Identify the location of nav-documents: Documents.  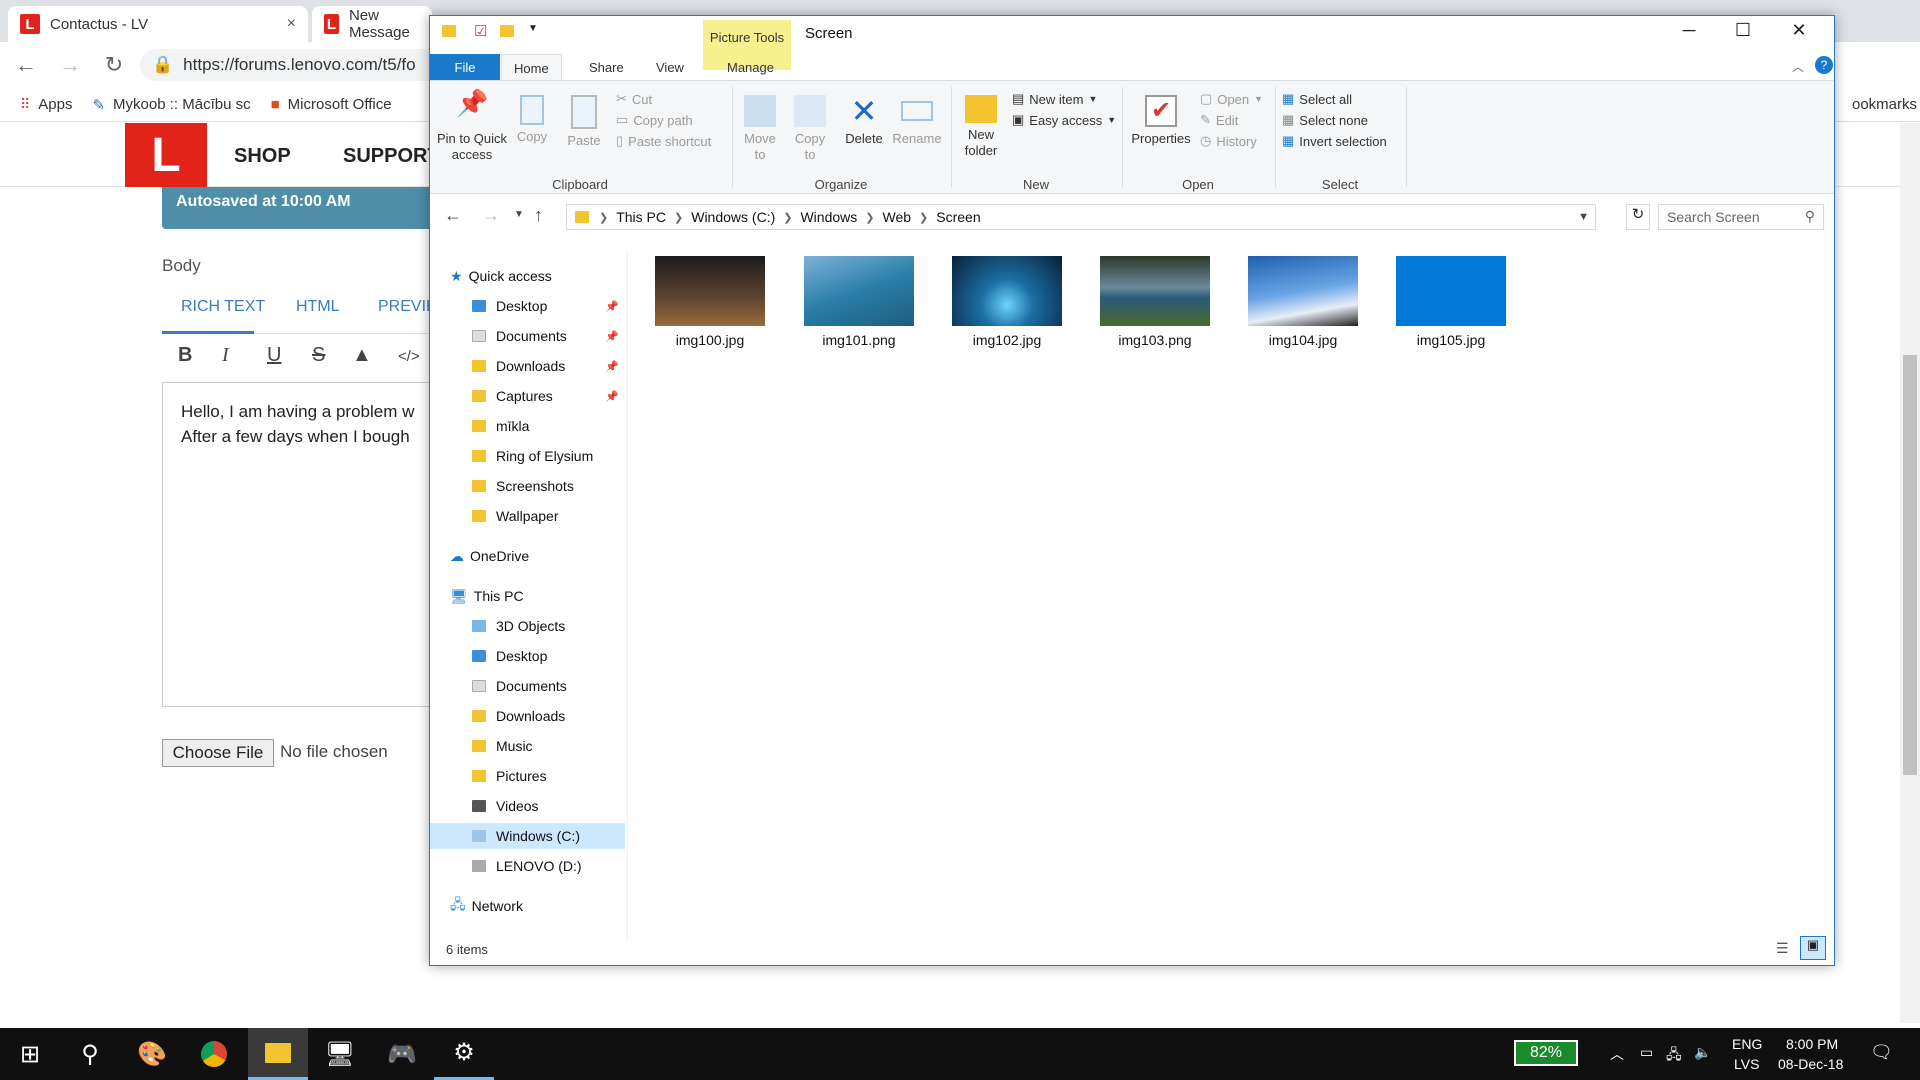
(527, 686).